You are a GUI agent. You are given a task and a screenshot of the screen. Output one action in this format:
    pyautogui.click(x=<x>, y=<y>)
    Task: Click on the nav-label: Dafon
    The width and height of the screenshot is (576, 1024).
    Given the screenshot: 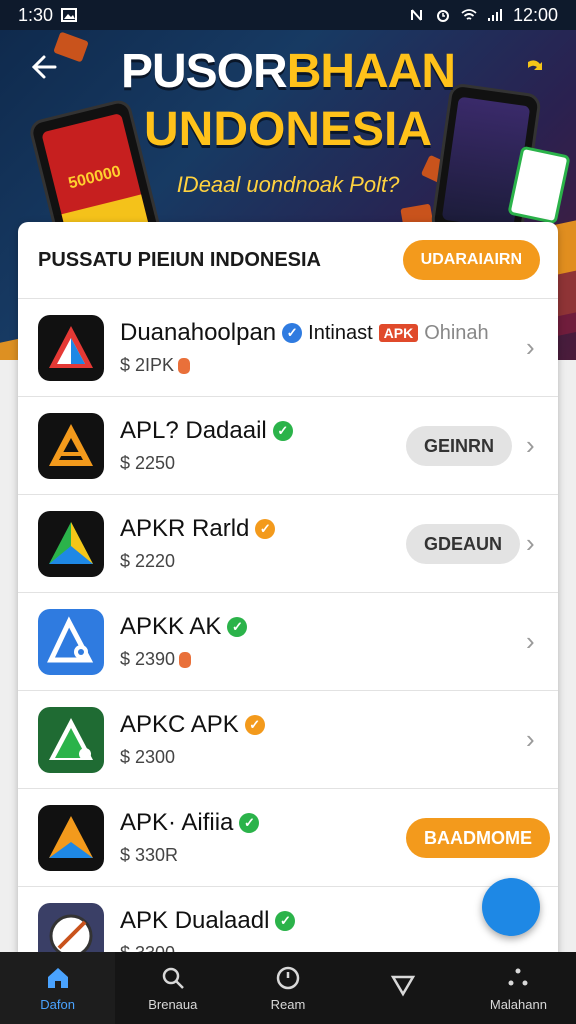 What is the action you would take?
    pyautogui.click(x=57, y=1004)
    